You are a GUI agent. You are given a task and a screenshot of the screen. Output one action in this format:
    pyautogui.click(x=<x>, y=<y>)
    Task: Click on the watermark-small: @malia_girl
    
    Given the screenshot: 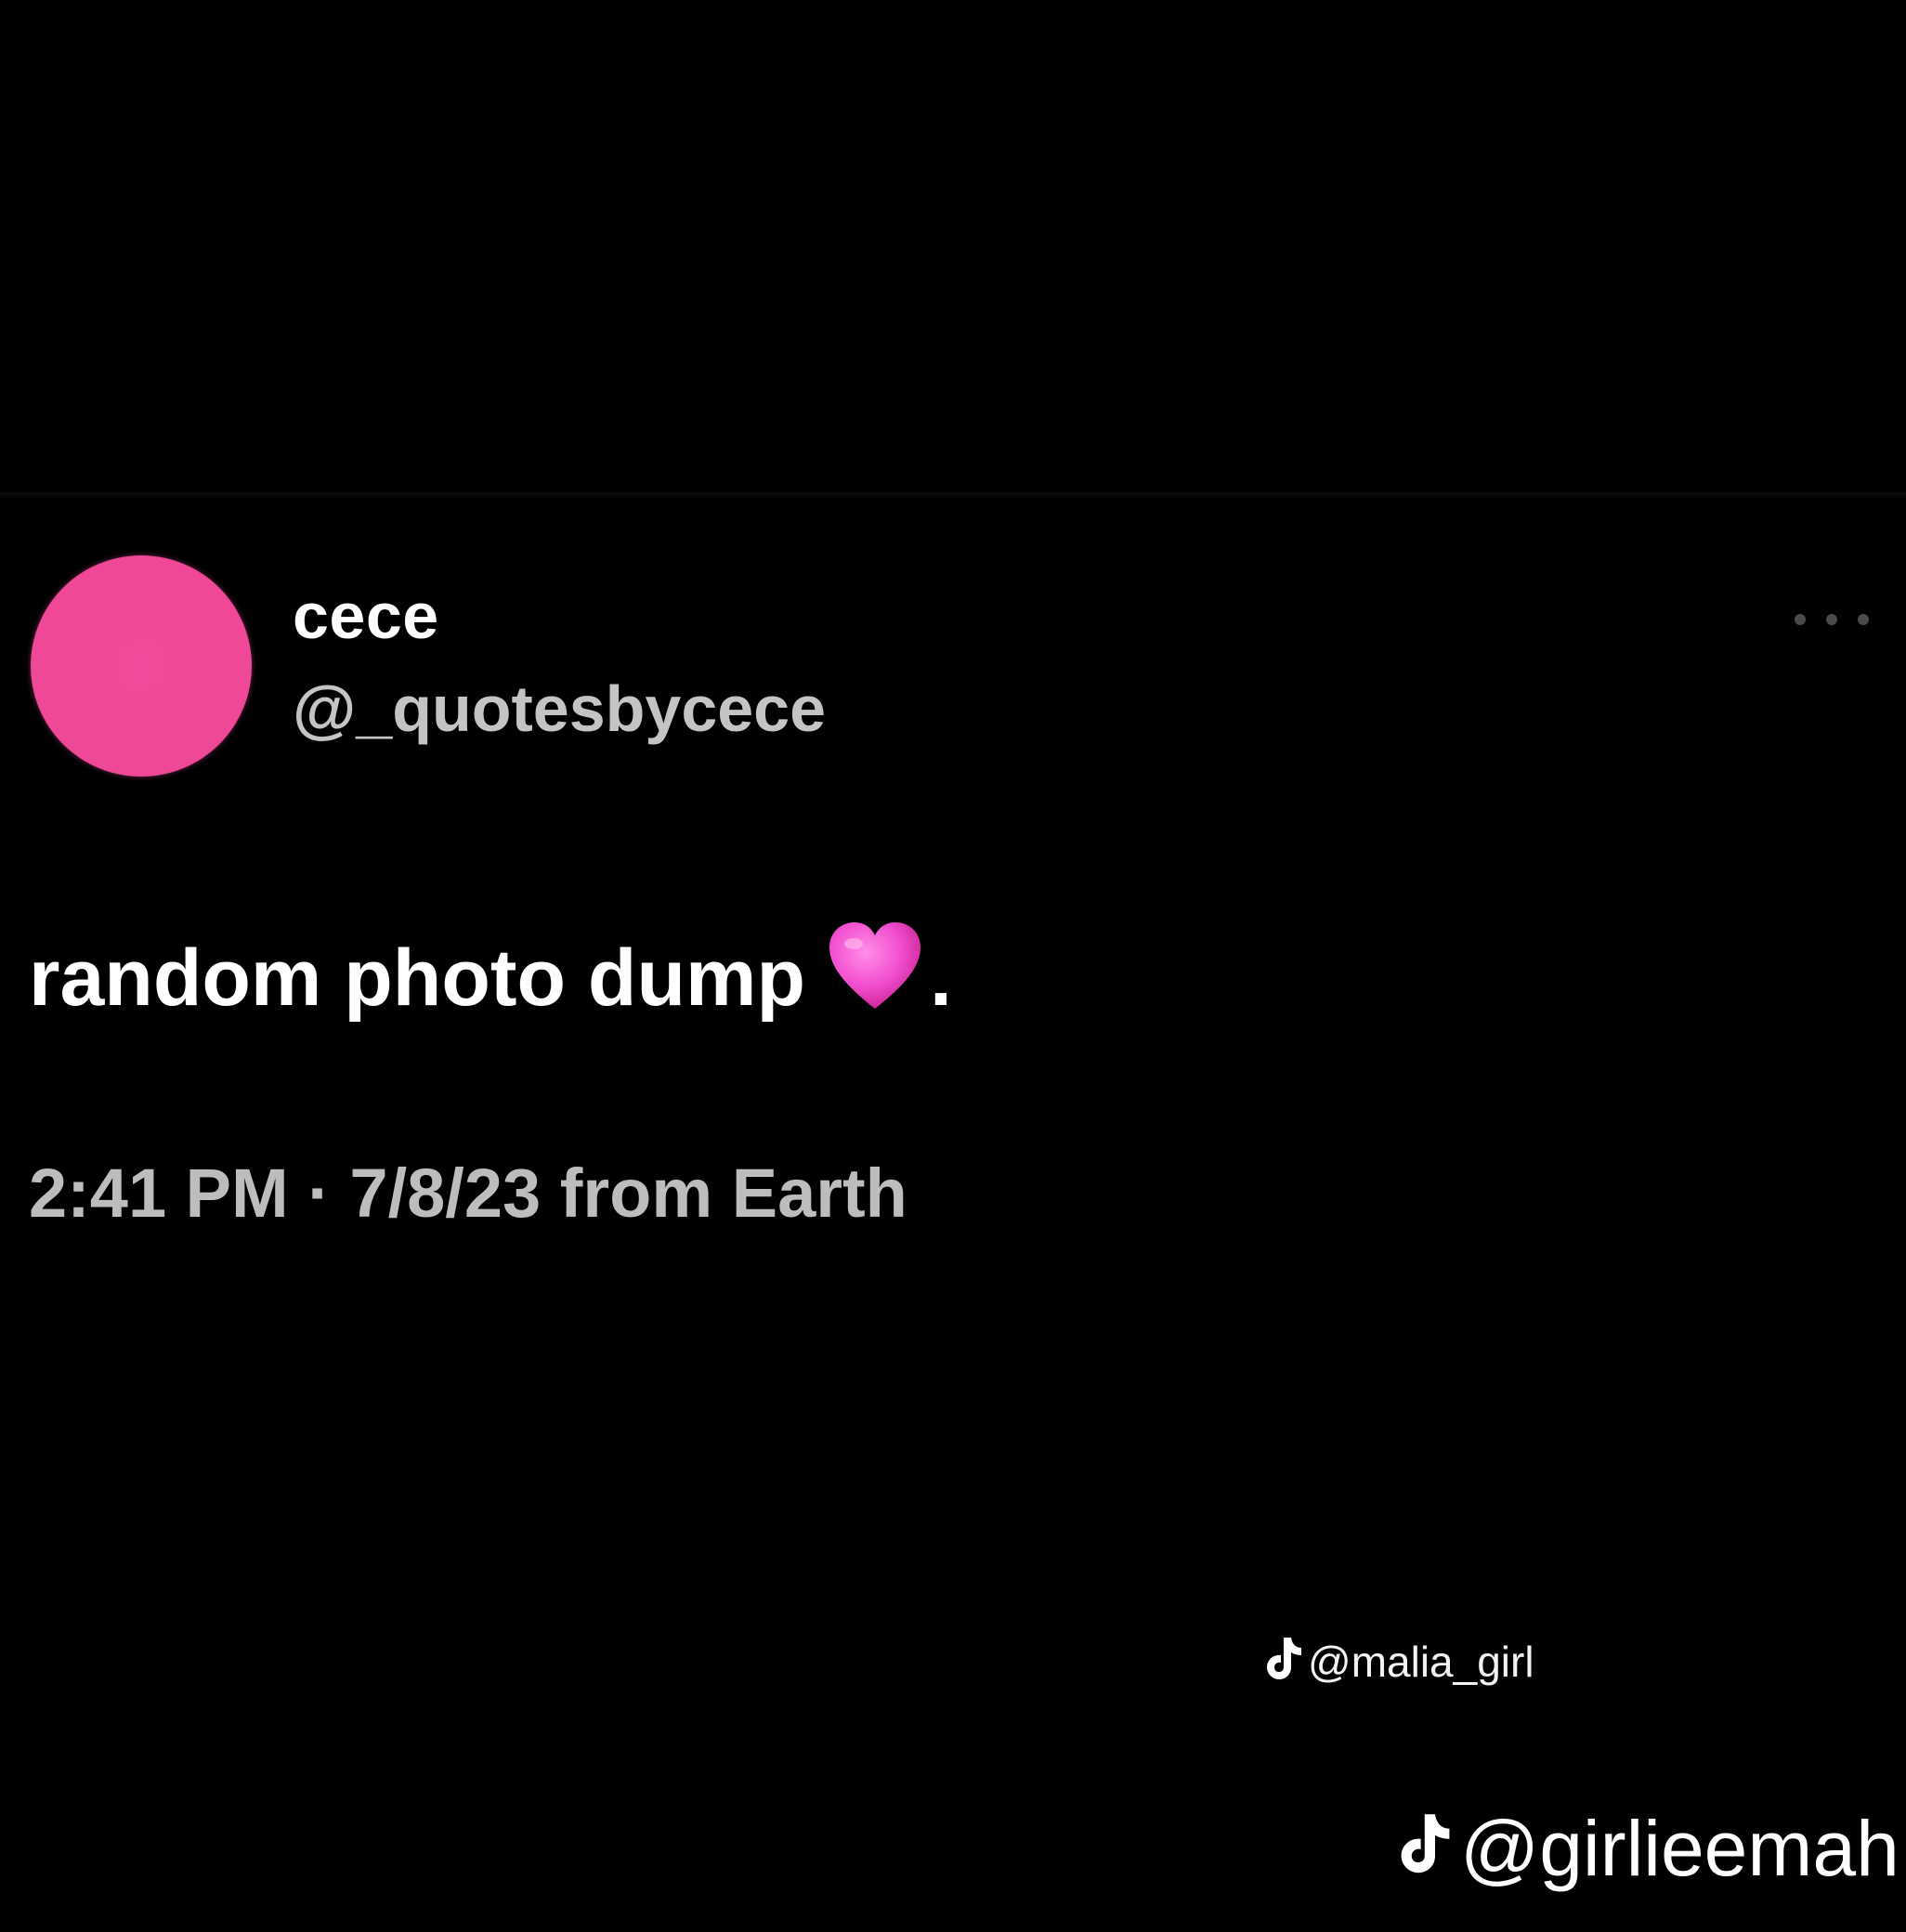 What is the action you would take?
    pyautogui.click(x=1397, y=1661)
    